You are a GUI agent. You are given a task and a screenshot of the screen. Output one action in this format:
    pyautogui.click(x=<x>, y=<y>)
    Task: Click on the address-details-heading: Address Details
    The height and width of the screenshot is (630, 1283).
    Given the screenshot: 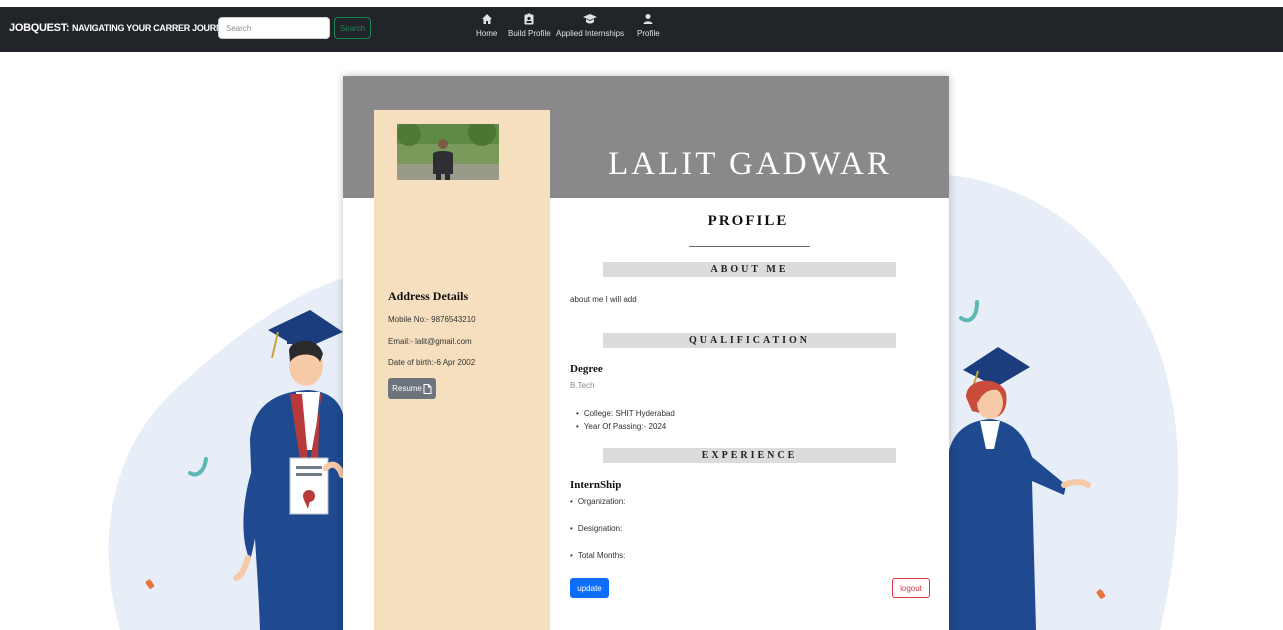 What is the action you would take?
    pyautogui.click(x=428, y=296)
    